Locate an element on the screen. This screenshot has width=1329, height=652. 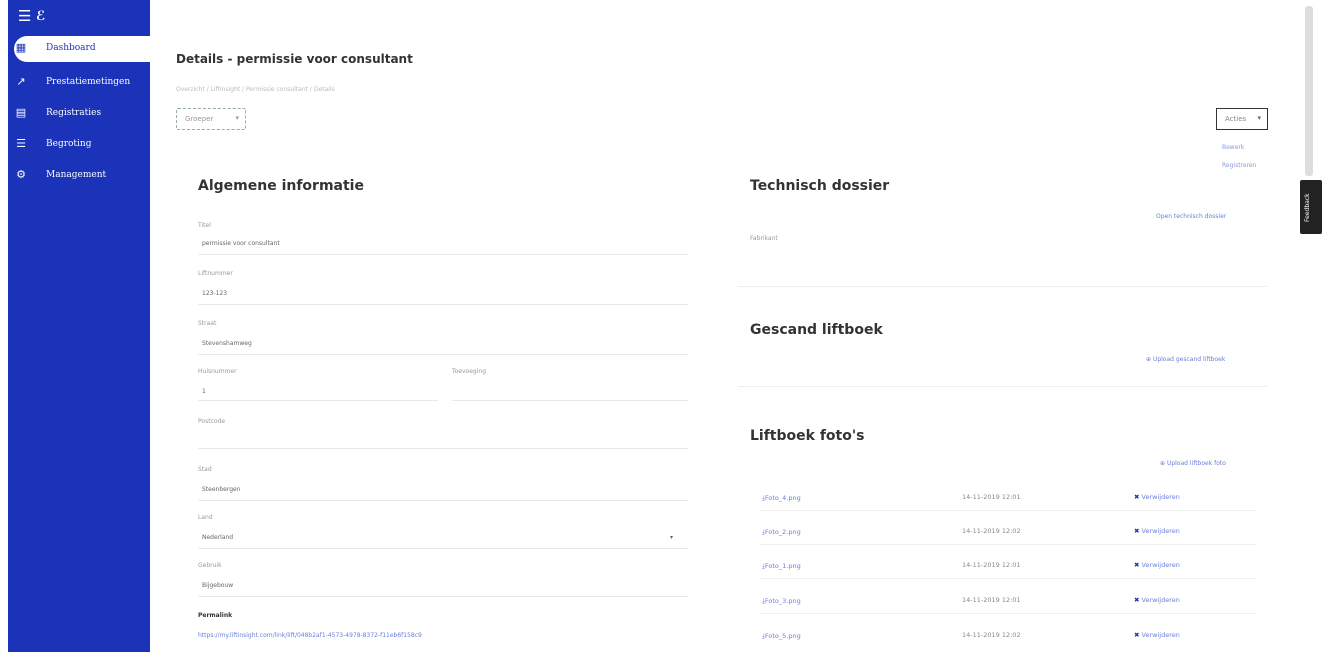
sidebar-item-dashboard: ▦ Dashboard is located at coordinates (79, 49).